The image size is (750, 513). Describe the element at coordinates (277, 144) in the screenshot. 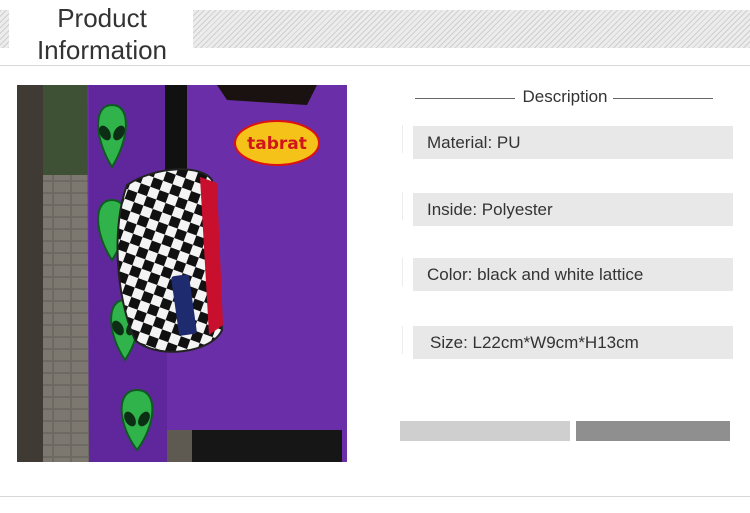

I see `patch-text: tabrat` at that location.